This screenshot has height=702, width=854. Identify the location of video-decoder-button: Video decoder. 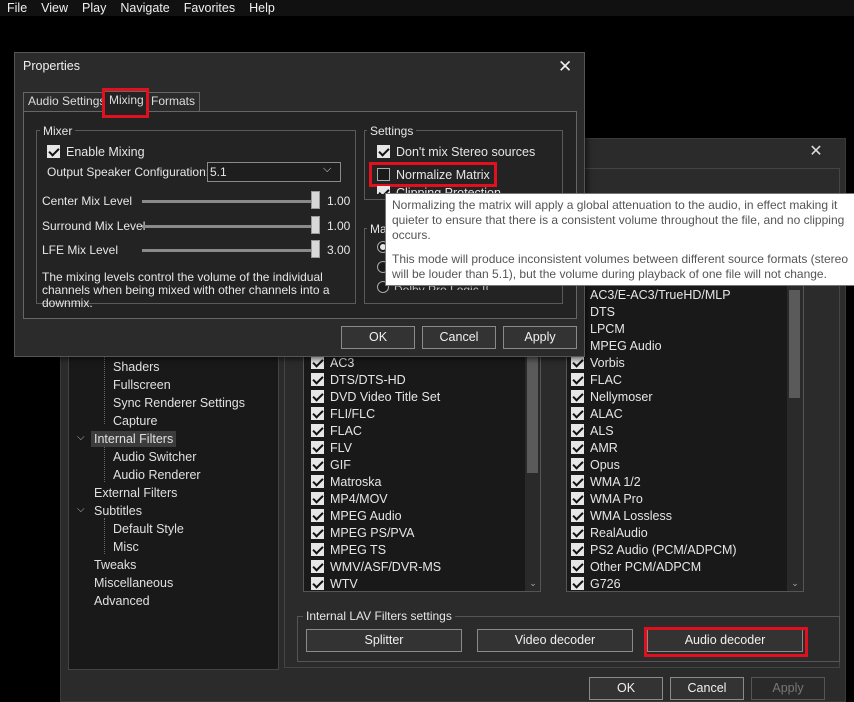
(555, 640).